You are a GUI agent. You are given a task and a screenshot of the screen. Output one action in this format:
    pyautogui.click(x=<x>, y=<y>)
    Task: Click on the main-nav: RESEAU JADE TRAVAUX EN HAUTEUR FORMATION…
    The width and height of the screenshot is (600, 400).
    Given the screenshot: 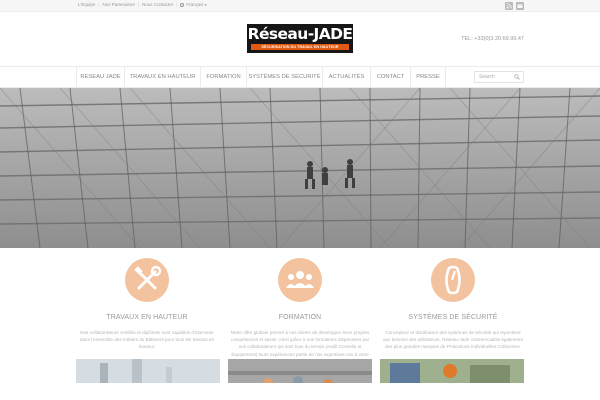 What is the action you would take?
    pyautogui.click(x=300, y=77)
    